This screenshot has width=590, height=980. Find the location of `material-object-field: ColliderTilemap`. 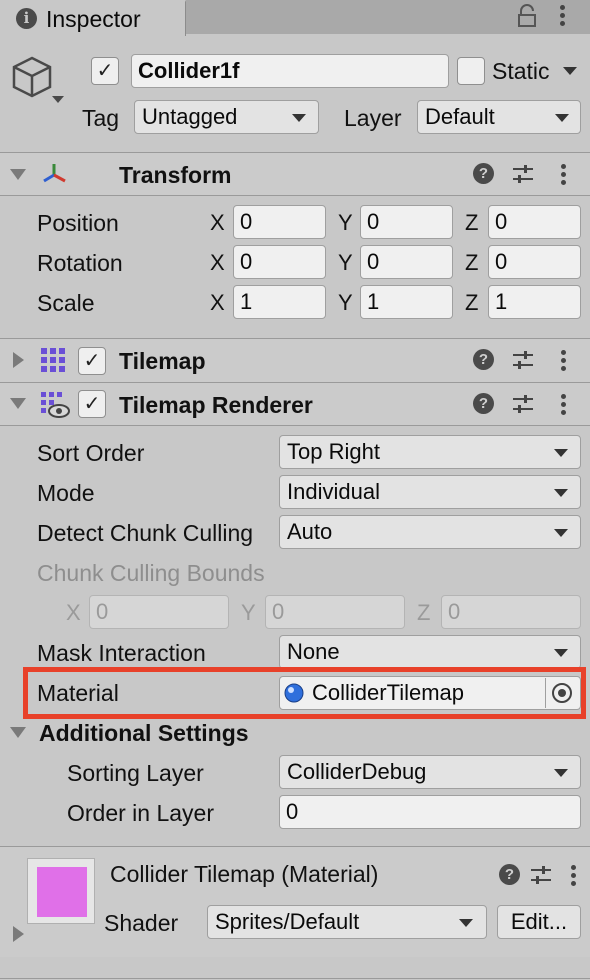

material-object-field: ColliderTilemap is located at coordinates (430, 693).